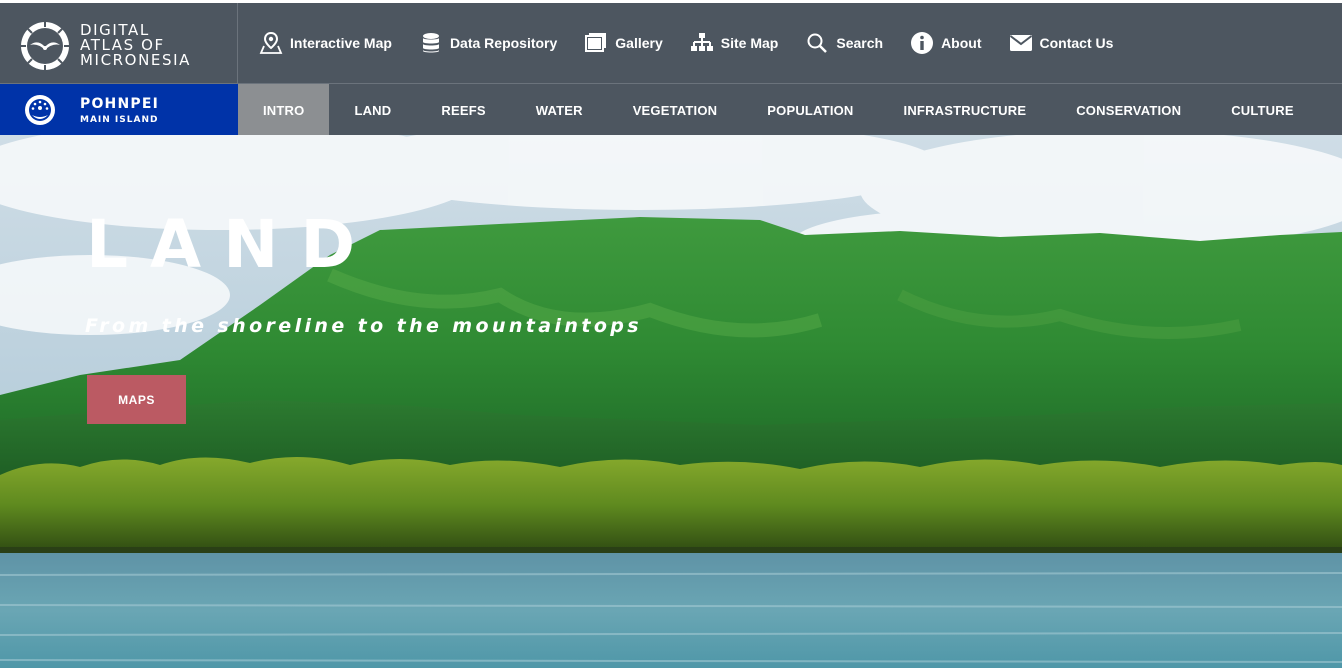 This screenshot has width=1342, height=668. What do you see at coordinates (119, 120) in the screenshot?
I see `island-subtitle: MAIN ISLAND` at bounding box center [119, 120].